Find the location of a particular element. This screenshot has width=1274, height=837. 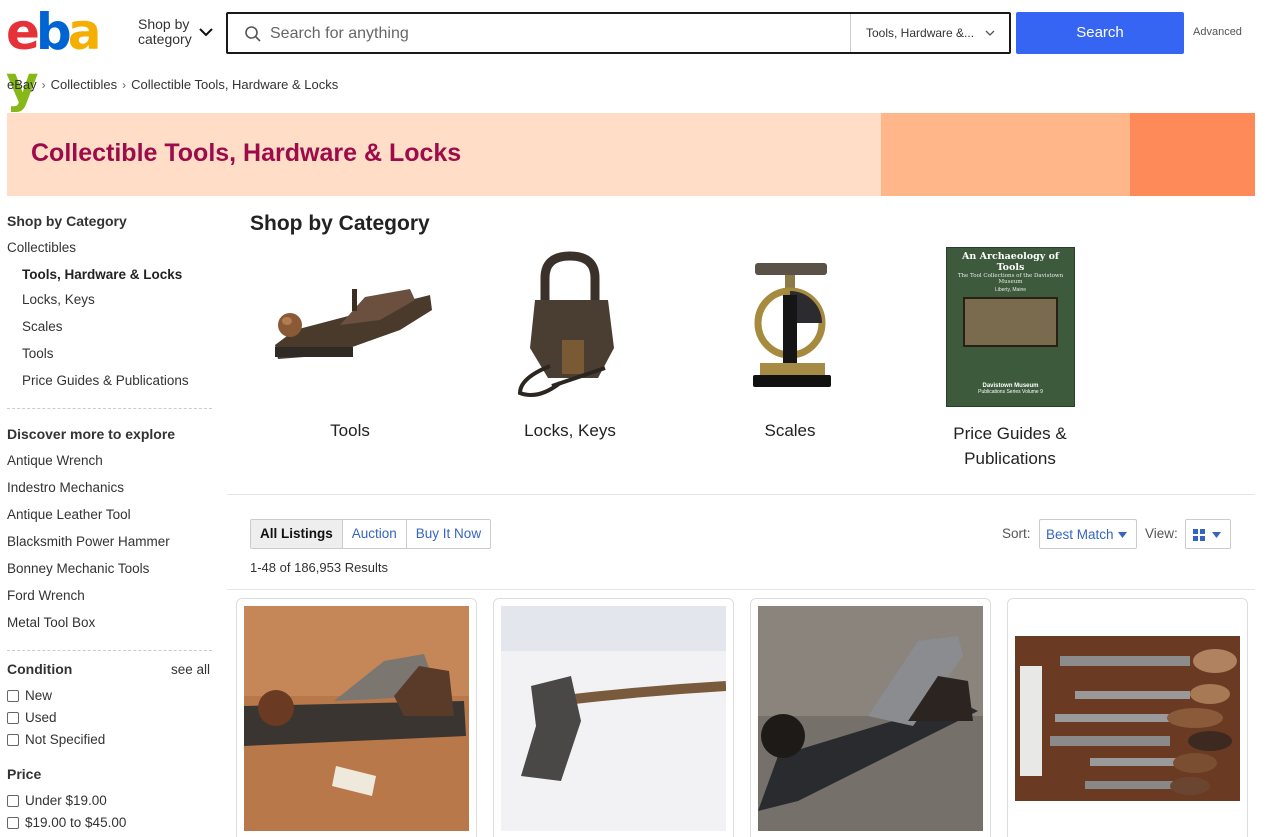

listing-type-tabs: All Listings Auction Buy It Now is located at coordinates (371, 534).